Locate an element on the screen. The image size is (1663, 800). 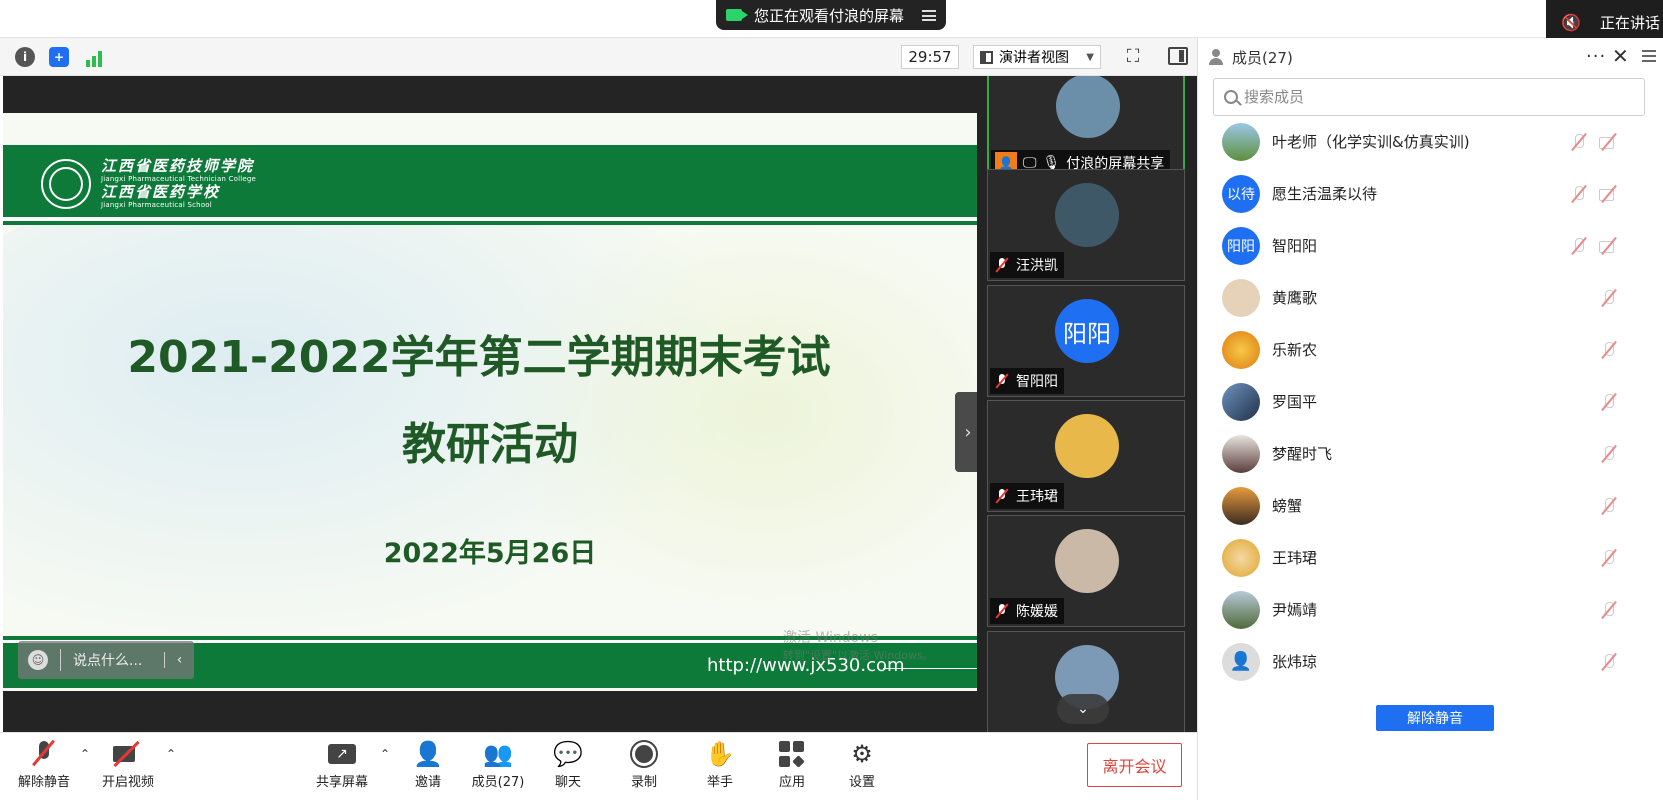
more-options-icon: ··· is located at coordinates (1596, 56).